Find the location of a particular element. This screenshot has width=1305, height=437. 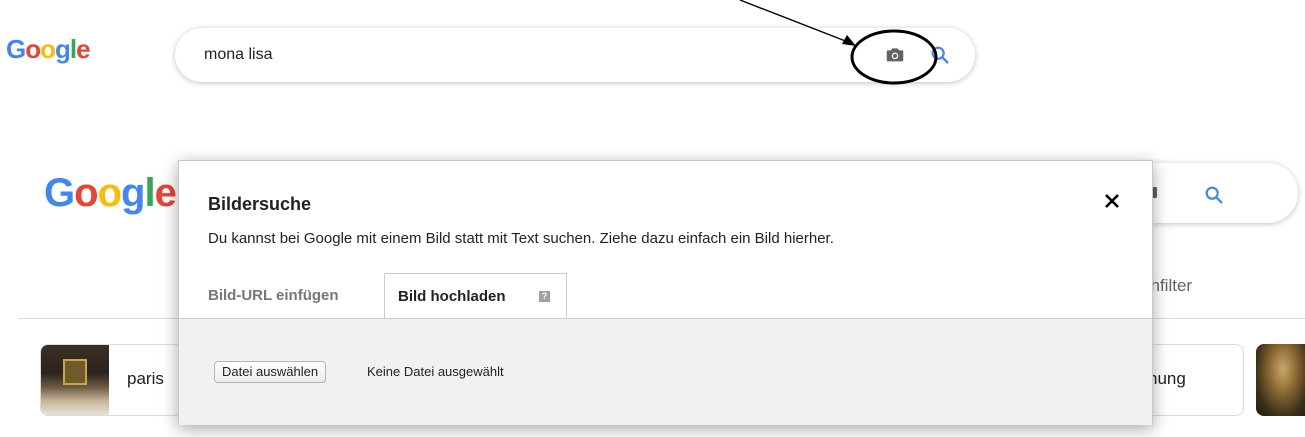

chip-thumbnail is located at coordinates (75, 380).